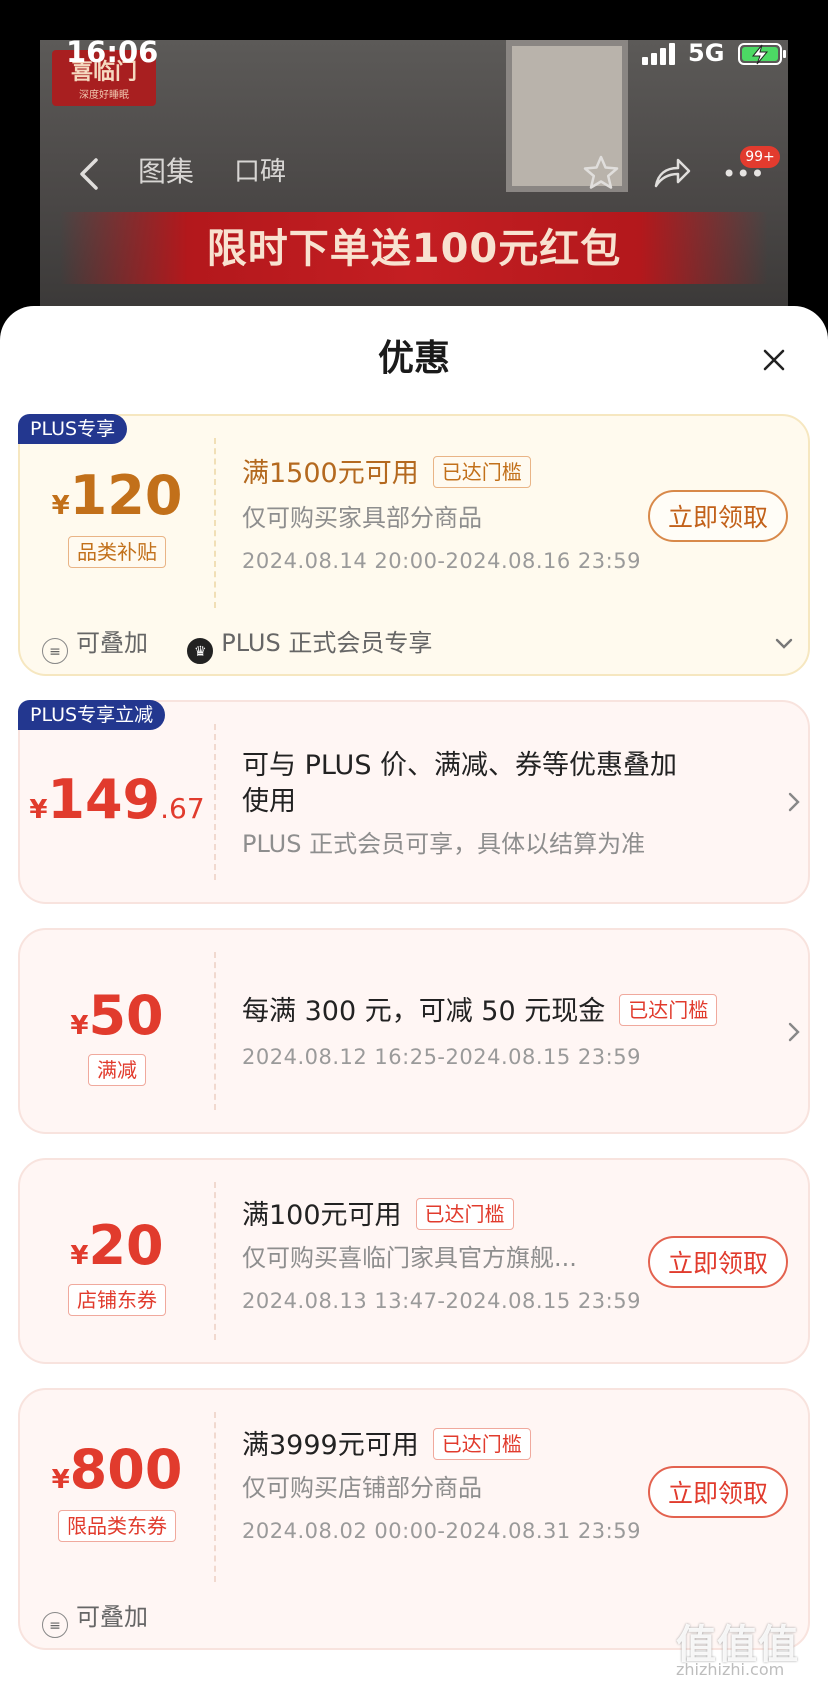 The width and height of the screenshot is (828, 1690). I want to click on brand-logo-sub: 深度好睡眠, so click(104, 95).